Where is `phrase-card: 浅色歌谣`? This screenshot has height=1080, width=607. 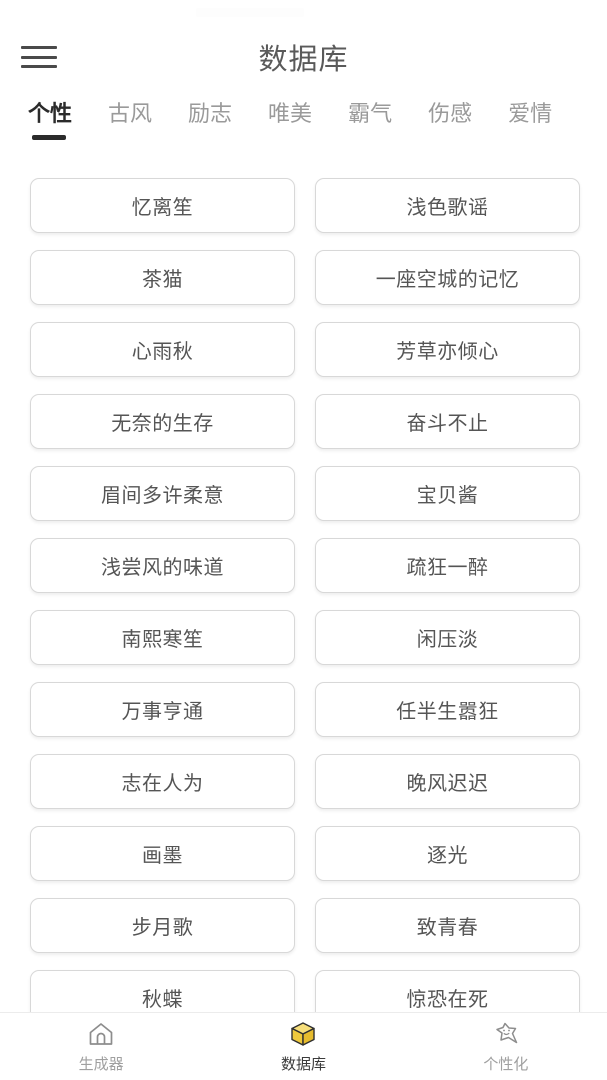
phrase-card: 浅色歌谣 is located at coordinates (447, 205).